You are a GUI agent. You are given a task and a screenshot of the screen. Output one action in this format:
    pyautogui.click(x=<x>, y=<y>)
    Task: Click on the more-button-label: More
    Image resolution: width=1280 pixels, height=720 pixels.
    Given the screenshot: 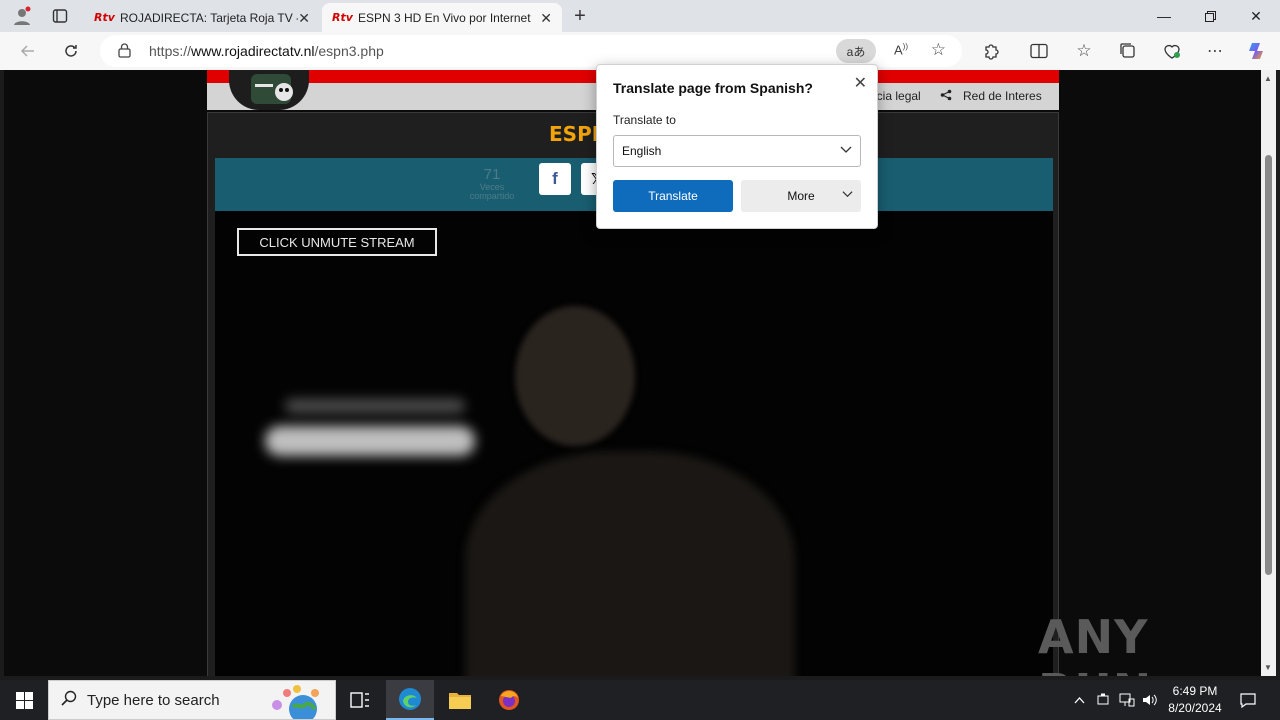 What is the action you would take?
    pyautogui.click(x=801, y=196)
    